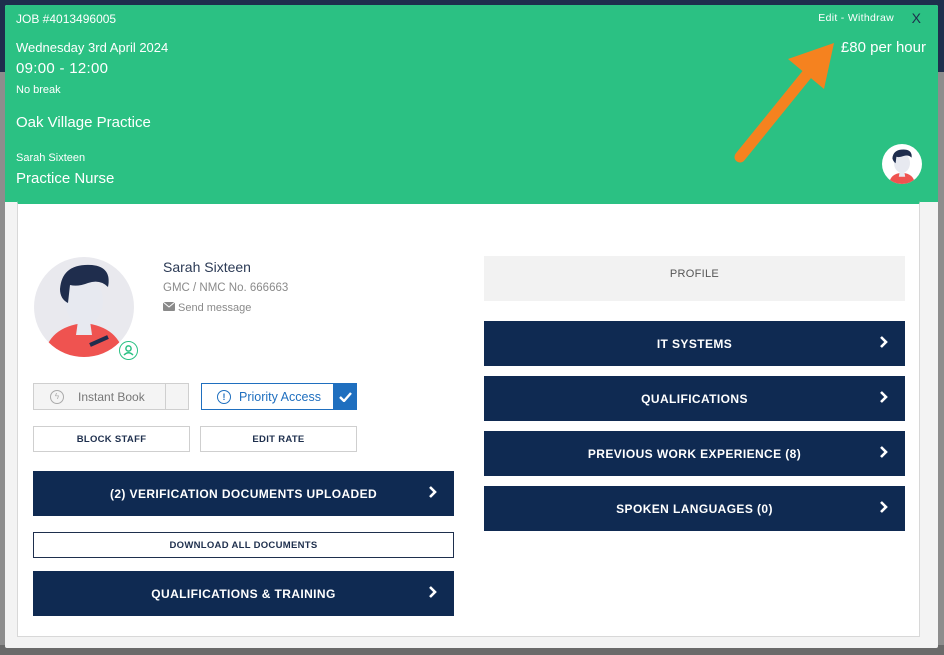 The width and height of the screenshot is (944, 655). Describe the element at coordinates (51, 158) in the screenshot. I see `staff-name: Sarah Sixteen` at that location.